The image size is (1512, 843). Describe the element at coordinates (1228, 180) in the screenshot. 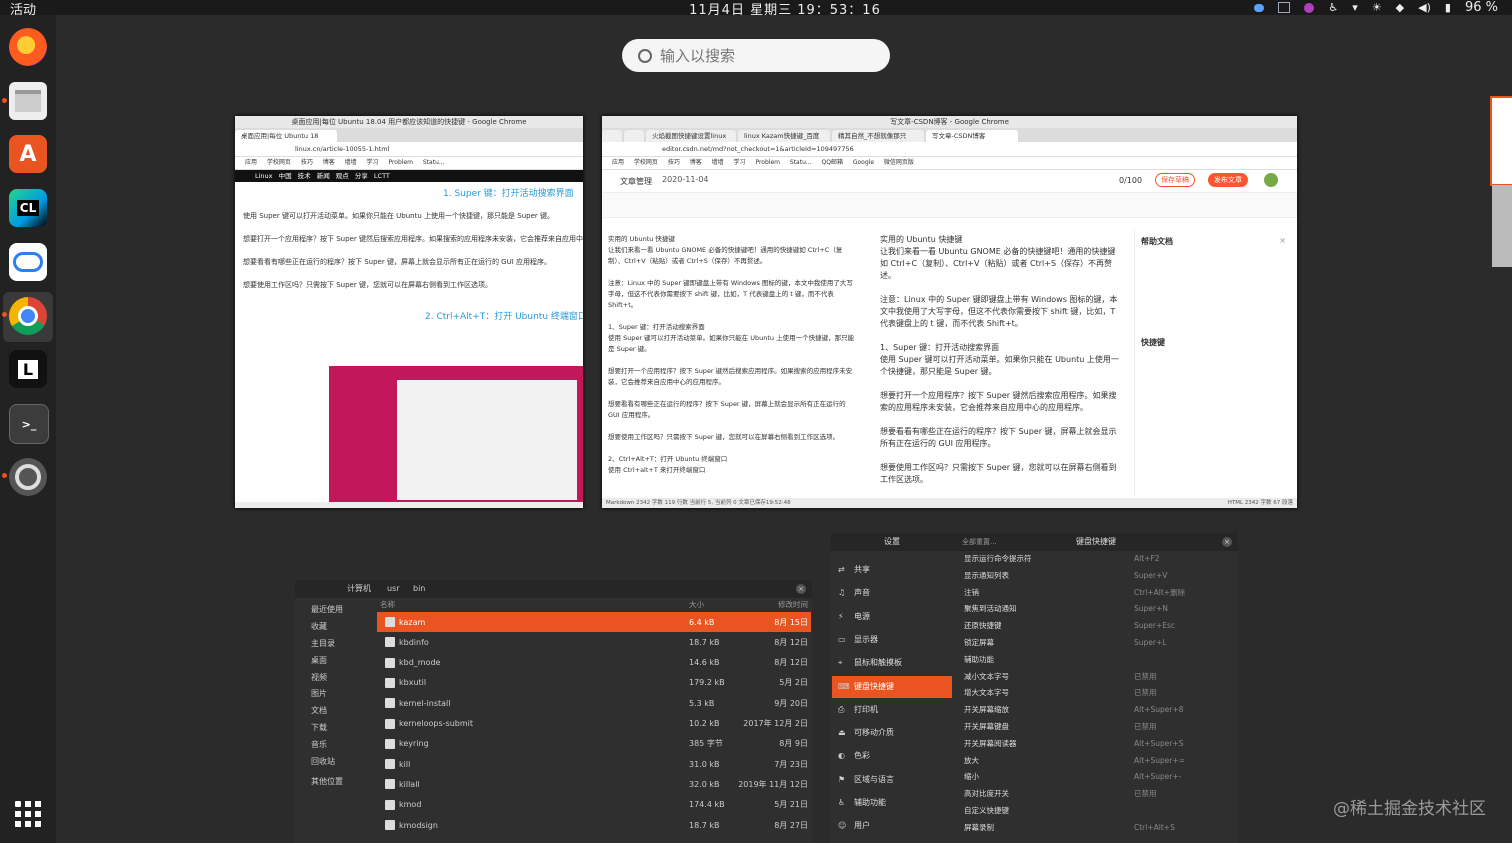

I see `publish-button: 发布文章` at that location.